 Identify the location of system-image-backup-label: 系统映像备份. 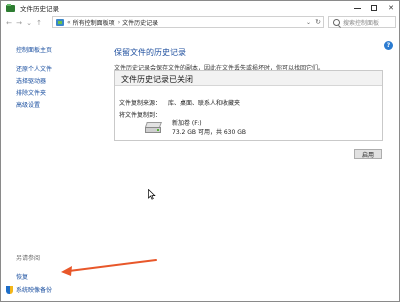
(34, 290).